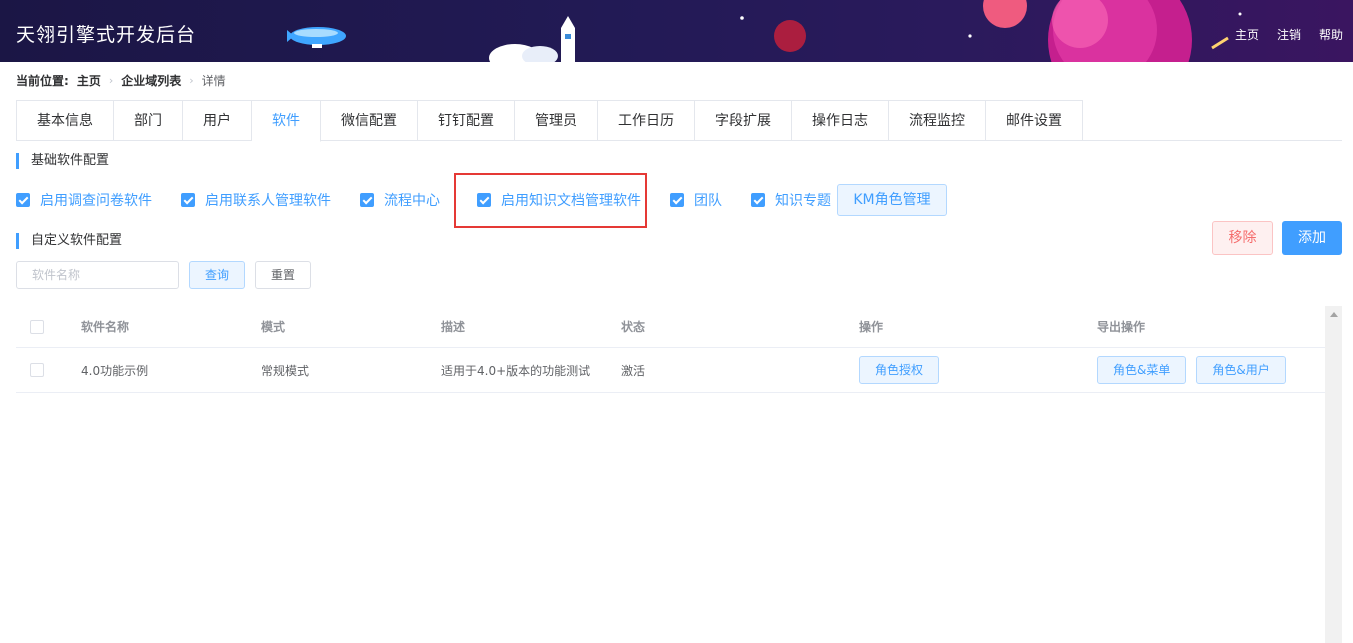  What do you see at coordinates (369, 121) in the screenshot?
I see `tab-wechat-config: 微信配置` at bounding box center [369, 121].